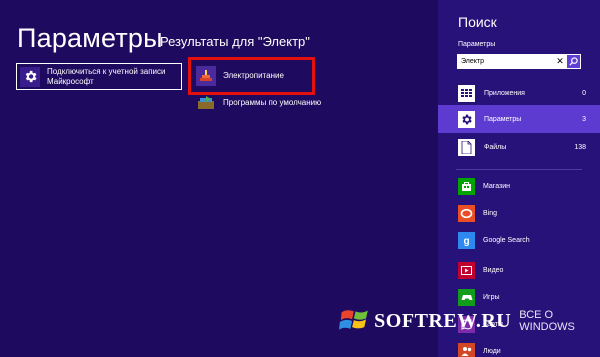 The width and height of the screenshot is (600, 357). Describe the element at coordinates (503, 119) in the screenshot. I see `category-label: Параметры` at that location.